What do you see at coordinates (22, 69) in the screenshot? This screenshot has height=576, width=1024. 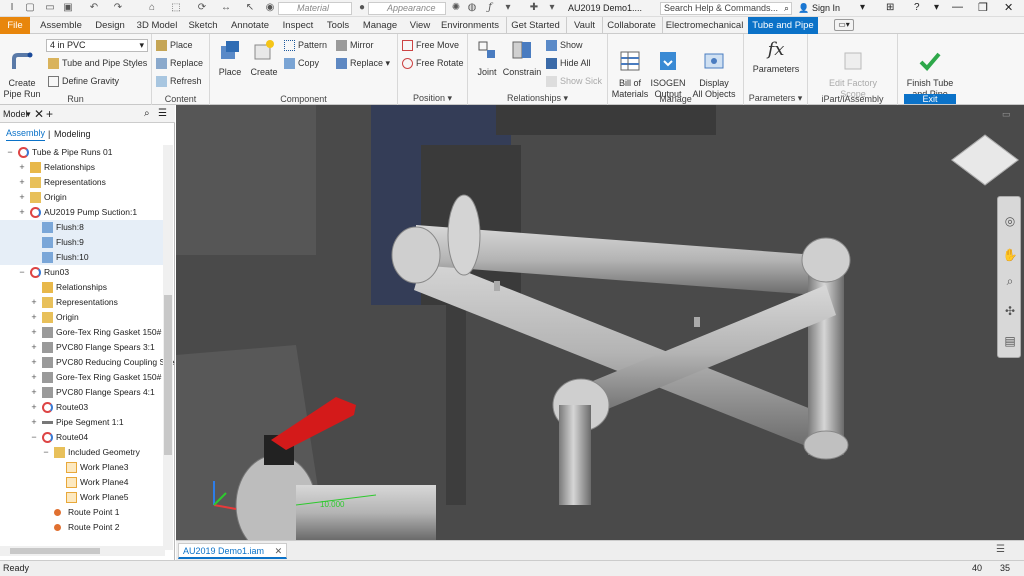 I see `create-pipe-run-button: Create Pipe Run` at bounding box center [22, 69].